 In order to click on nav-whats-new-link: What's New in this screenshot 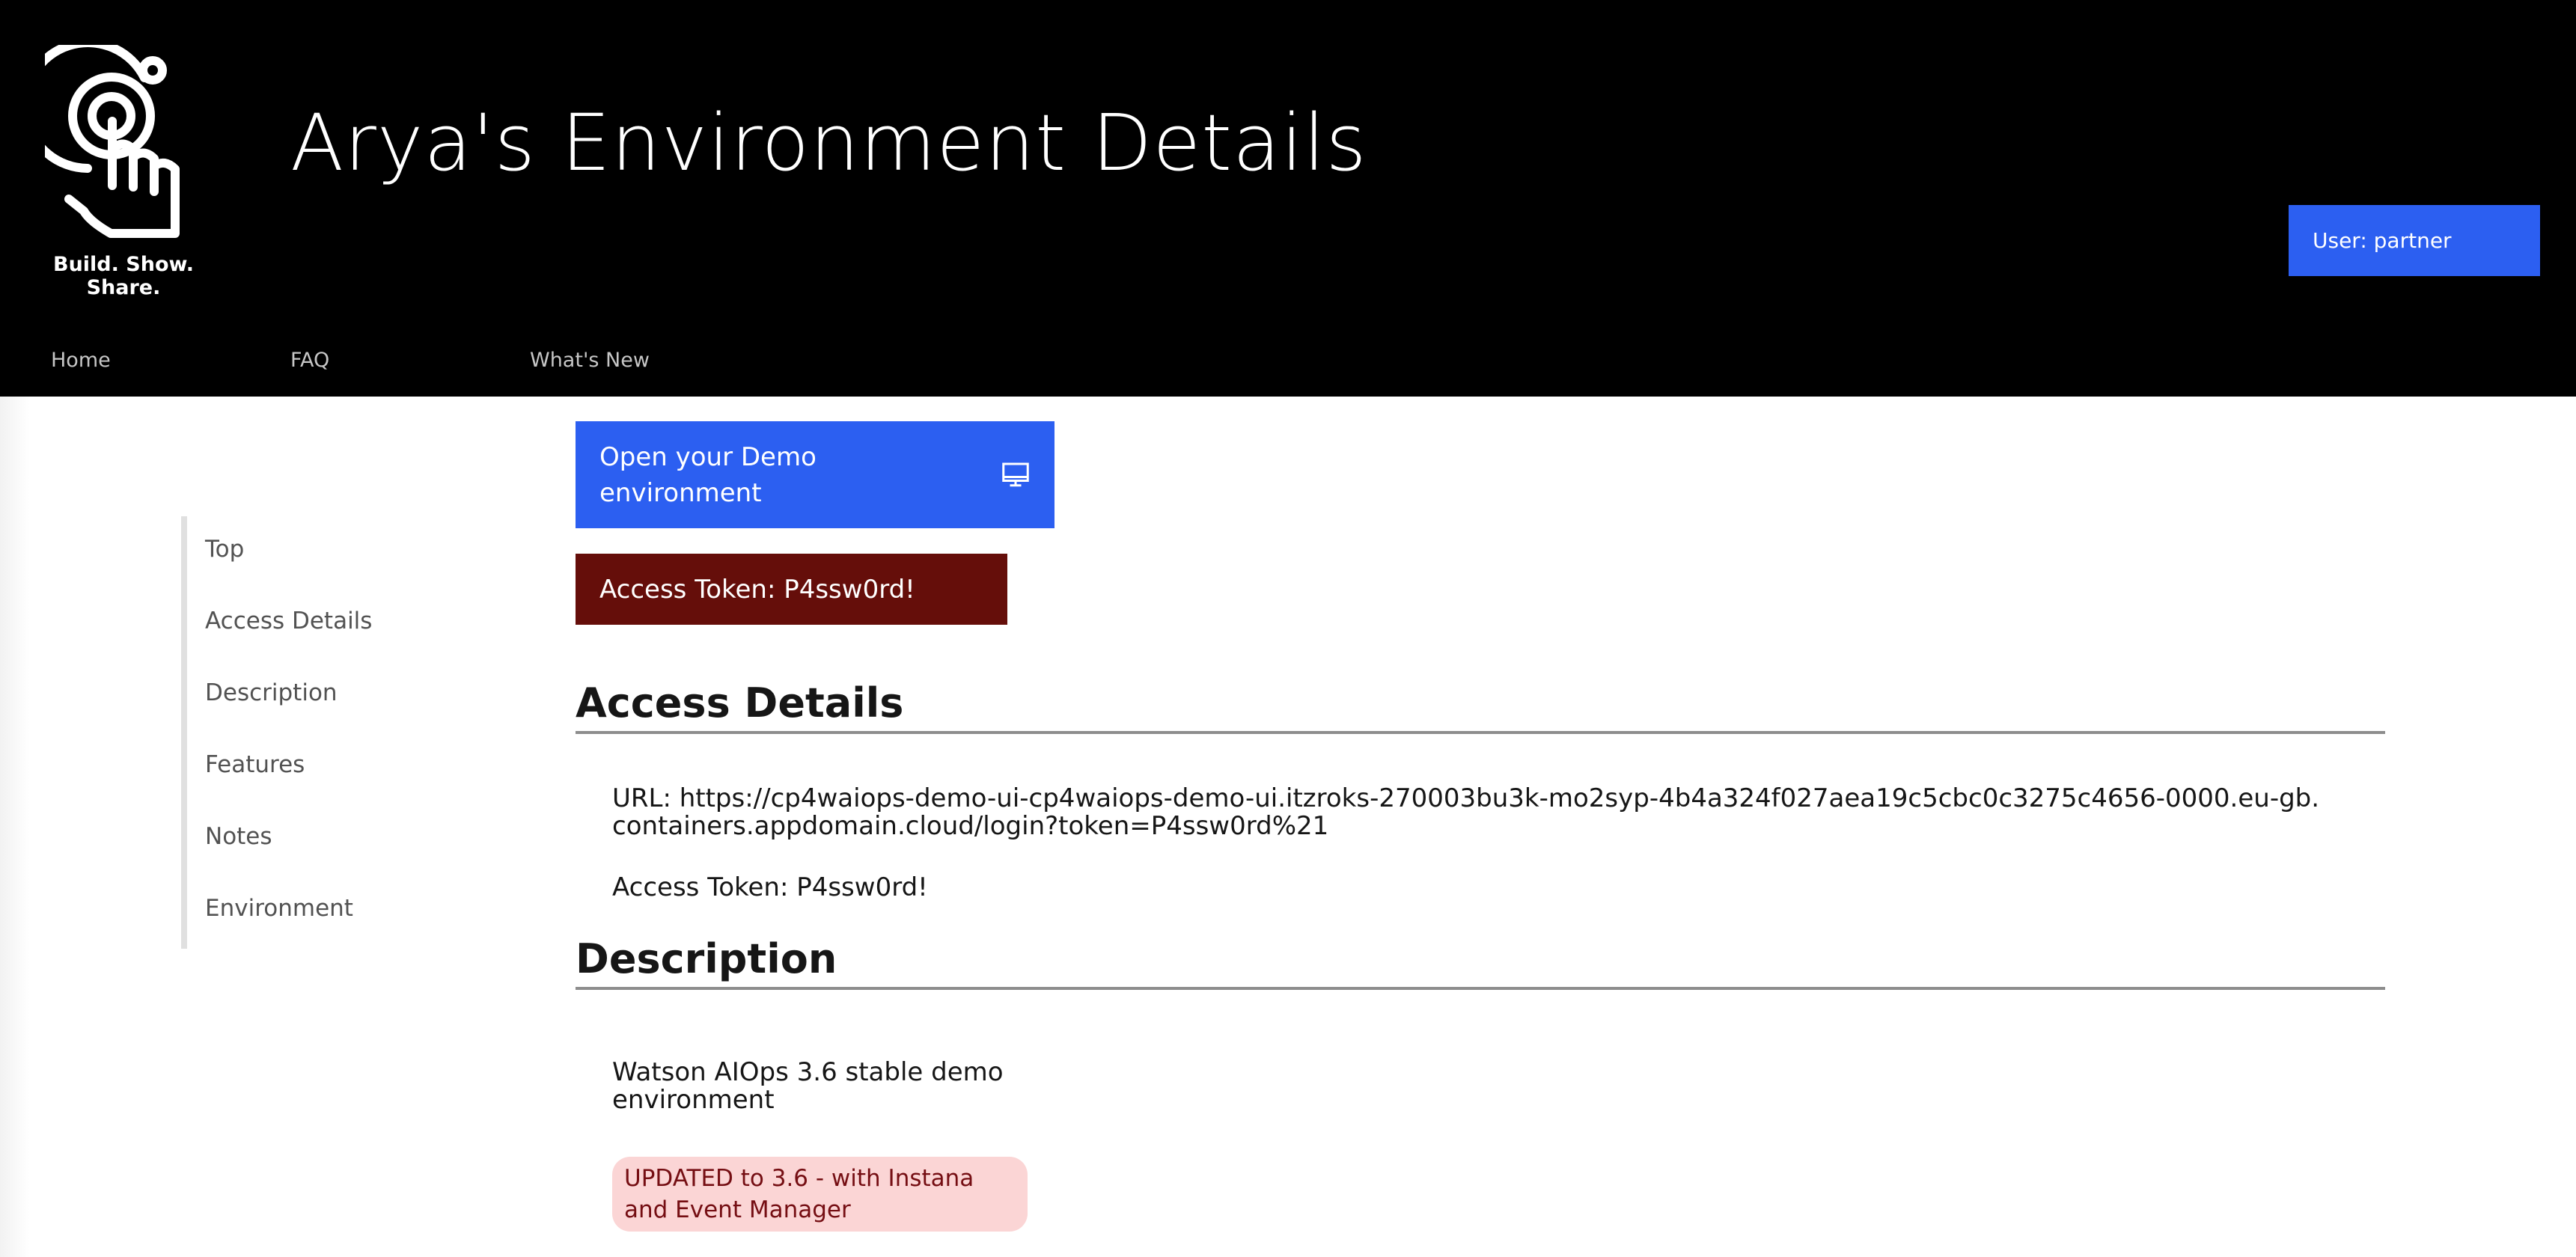, I will do `click(590, 360)`.